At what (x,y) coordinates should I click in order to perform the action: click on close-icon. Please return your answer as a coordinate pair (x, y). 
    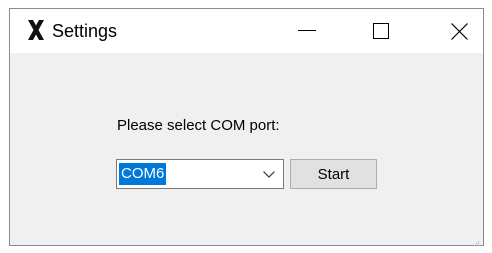
    Looking at the image, I should click on (459, 31).